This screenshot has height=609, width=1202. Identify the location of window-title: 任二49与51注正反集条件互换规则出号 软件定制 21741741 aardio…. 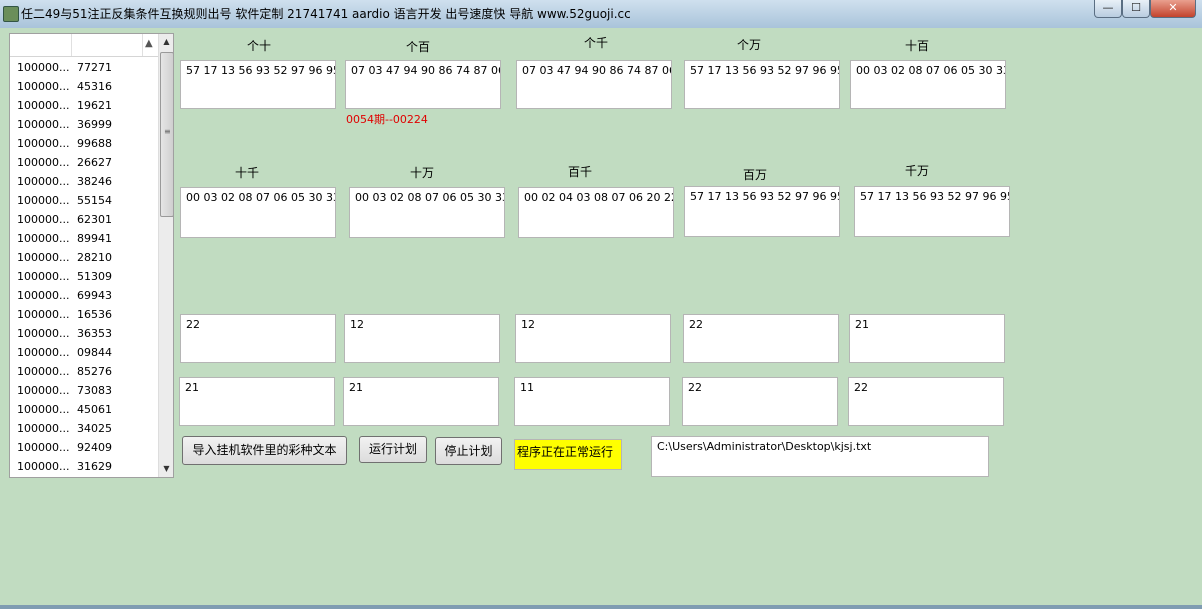
(326, 13).